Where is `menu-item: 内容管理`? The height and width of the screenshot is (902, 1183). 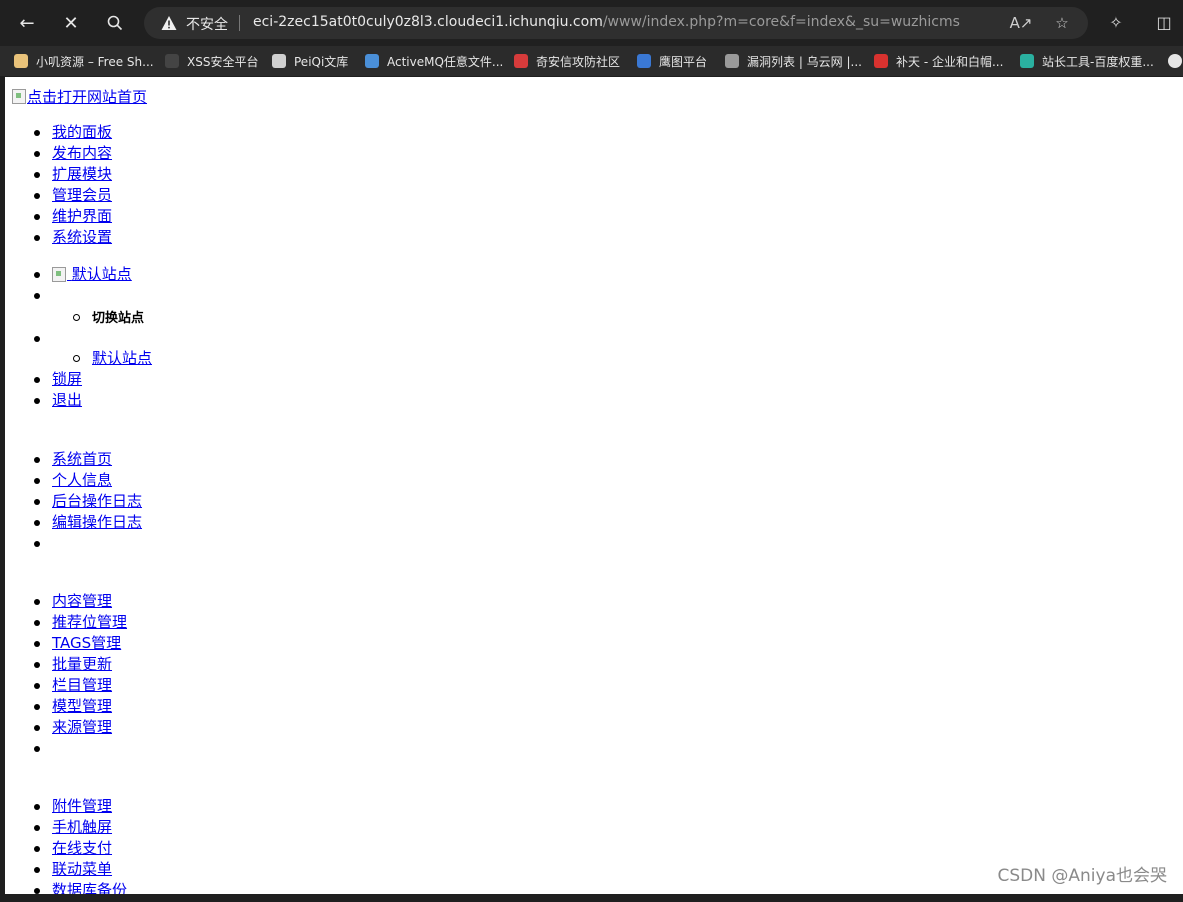 menu-item: 内容管理 is located at coordinates (66, 601).